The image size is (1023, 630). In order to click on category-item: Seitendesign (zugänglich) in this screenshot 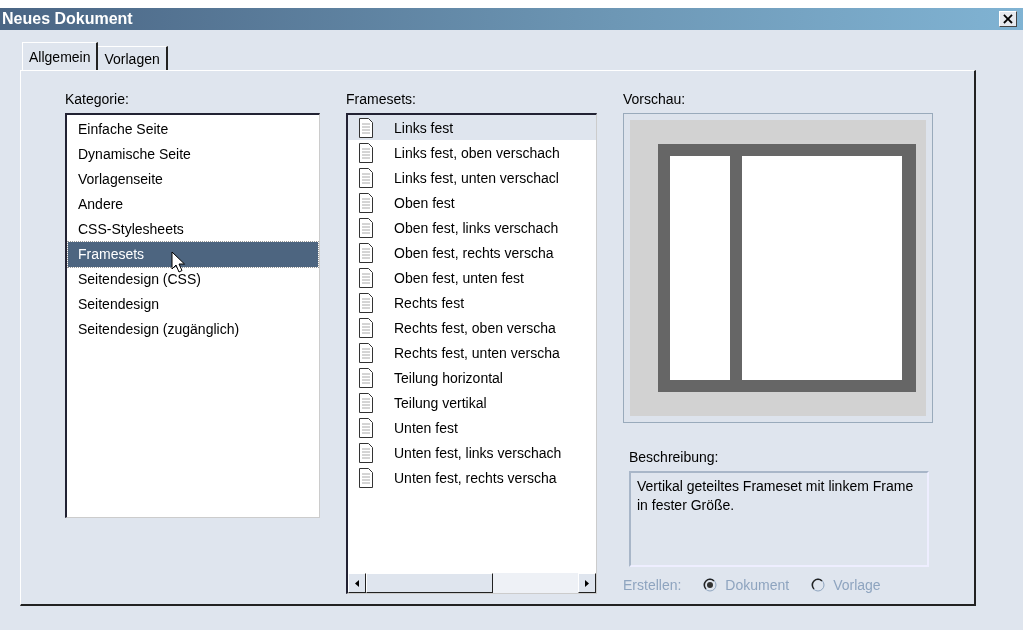, I will do `click(193, 329)`.